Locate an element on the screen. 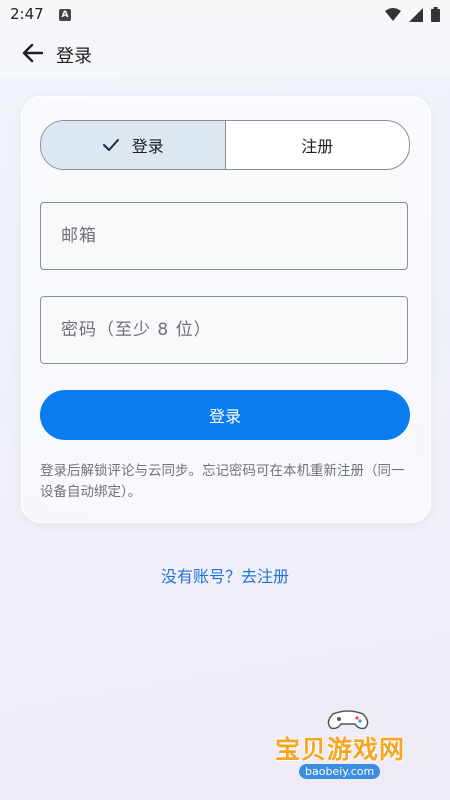 The height and width of the screenshot is (800, 450). status-bar: 2:47 A is located at coordinates (225, 15).